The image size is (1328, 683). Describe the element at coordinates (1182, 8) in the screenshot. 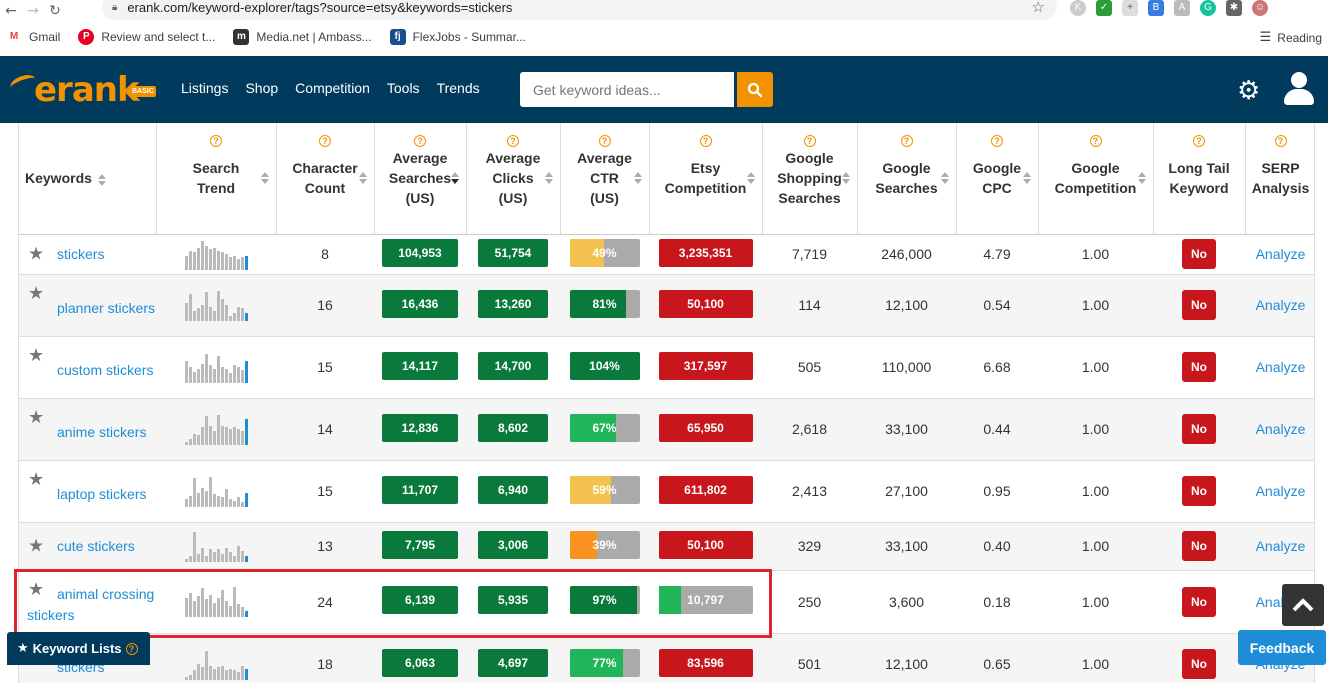

I see `extension-puzzle-icon: A` at that location.